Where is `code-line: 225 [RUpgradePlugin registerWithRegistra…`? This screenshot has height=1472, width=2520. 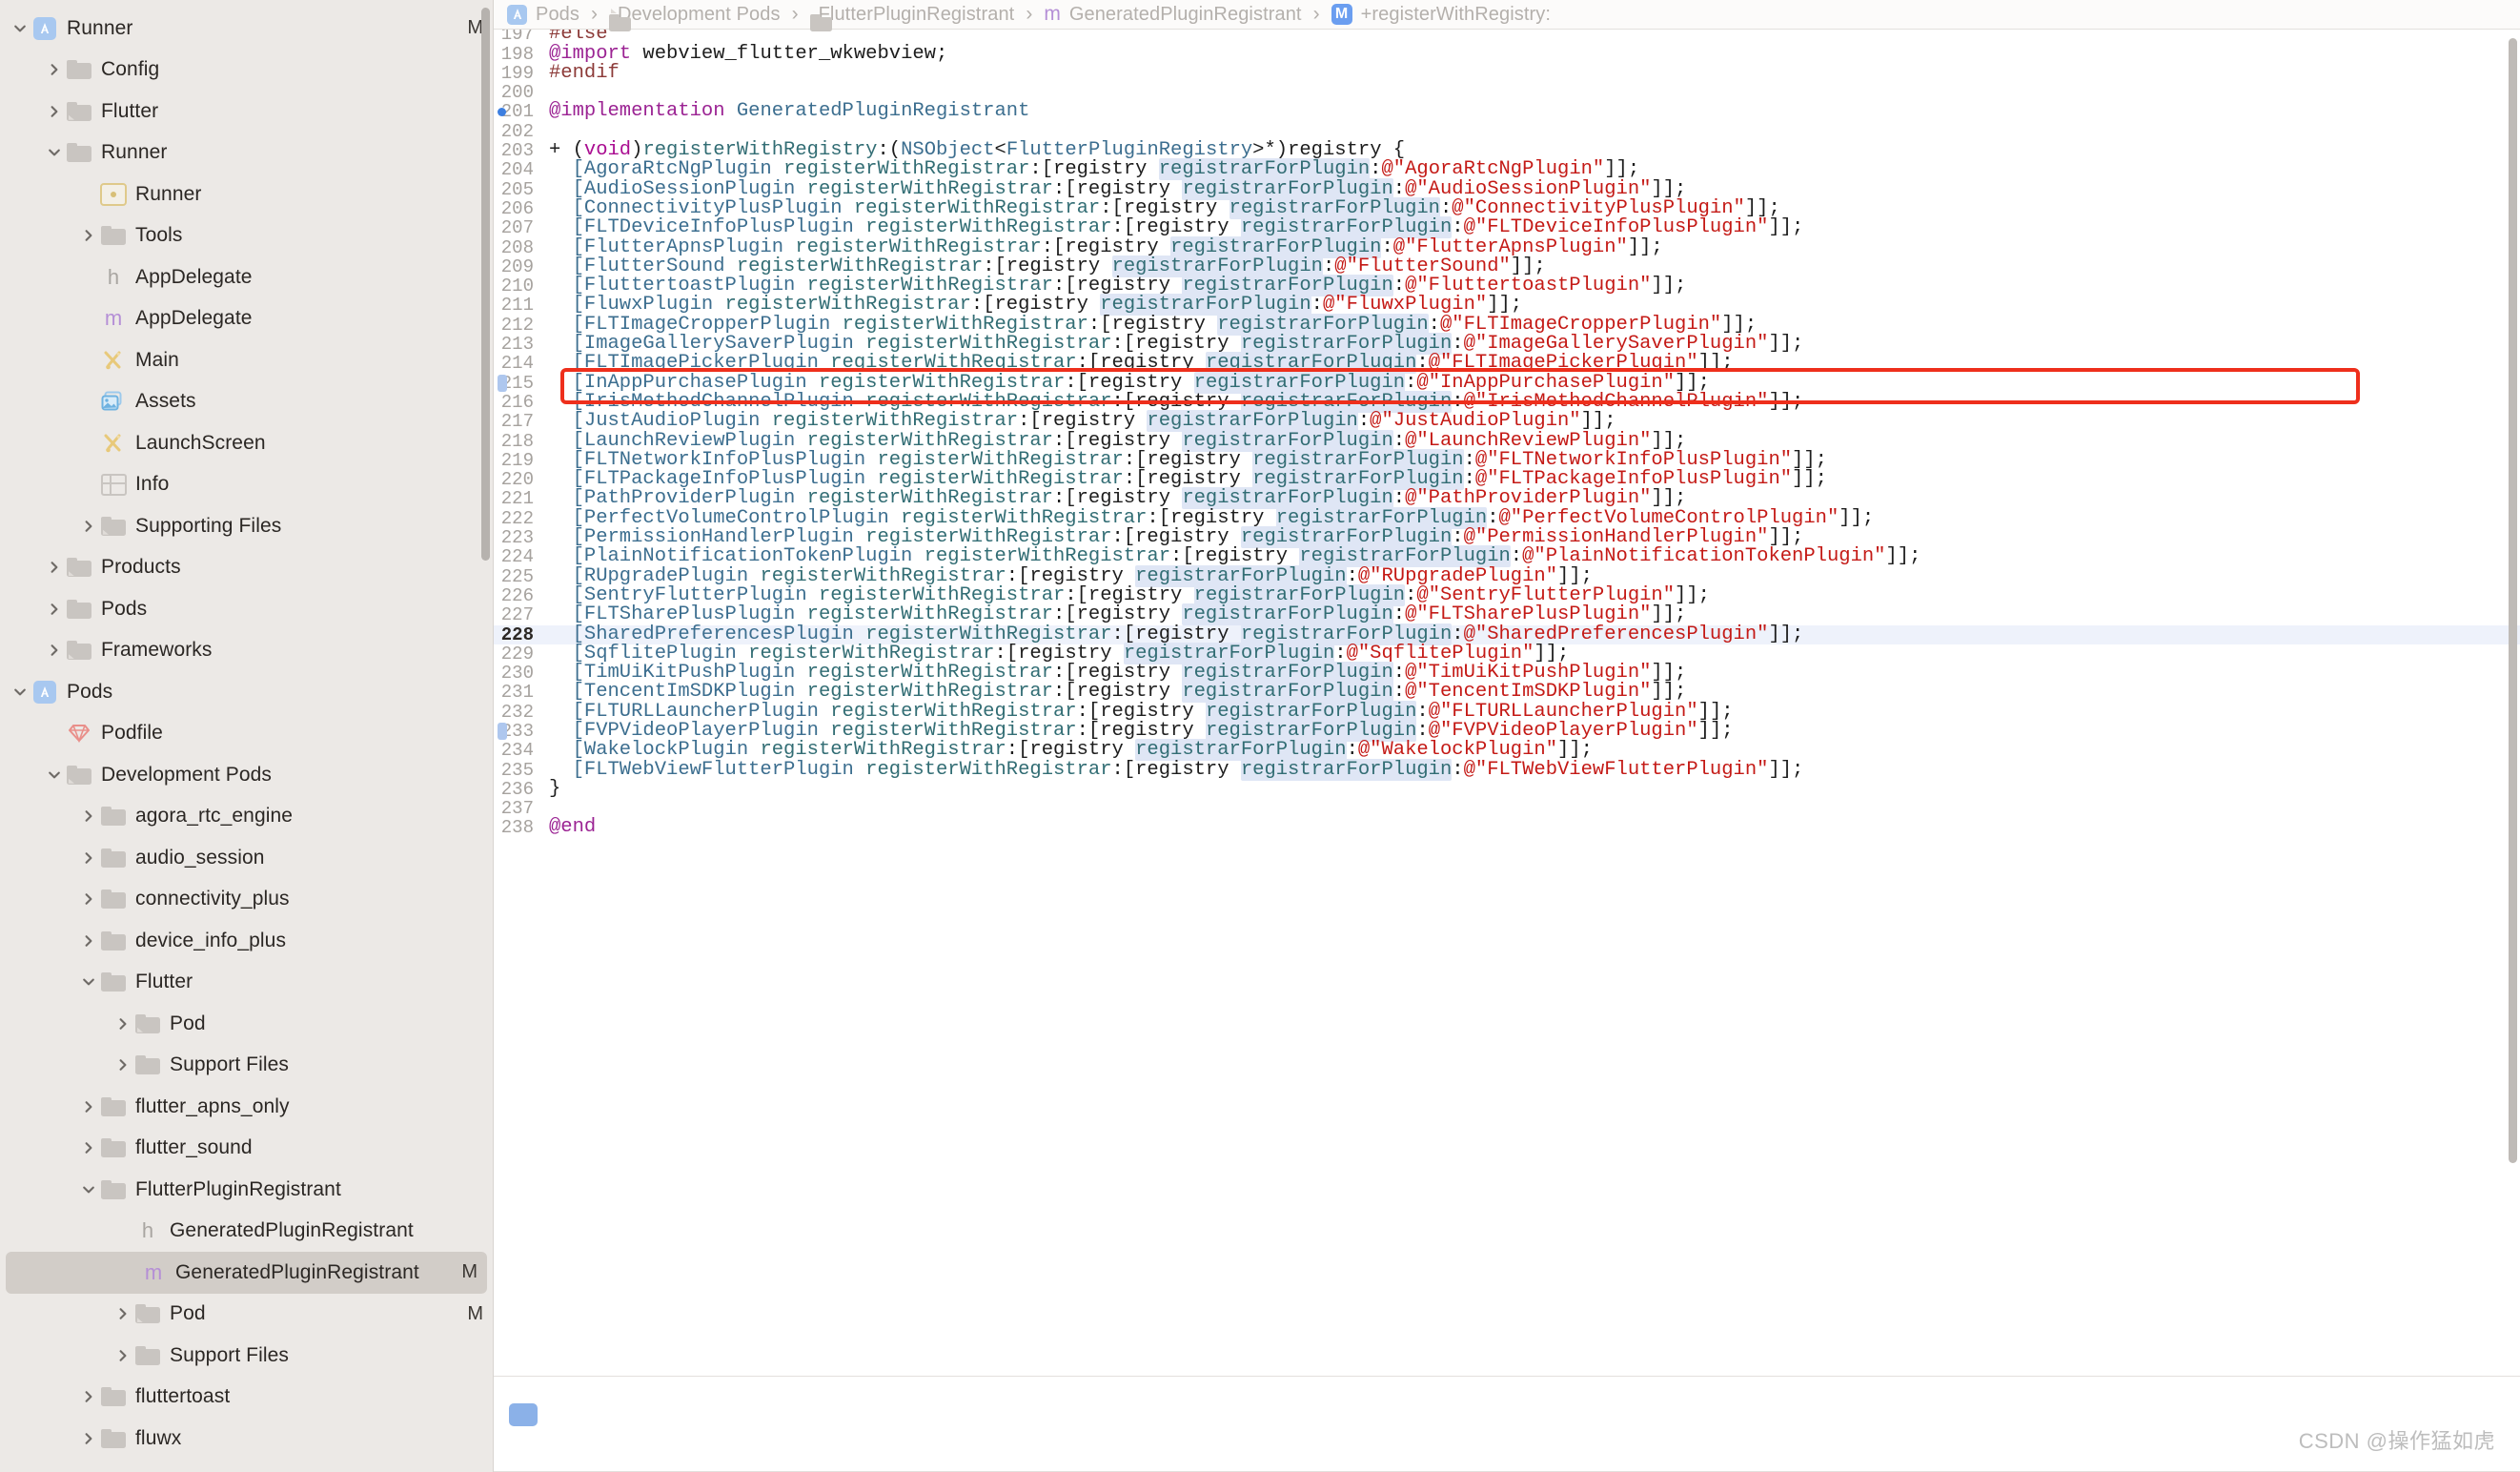 code-line: 225 [RUpgradePlugin registerWithRegistra… is located at coordinates (1507, 576).